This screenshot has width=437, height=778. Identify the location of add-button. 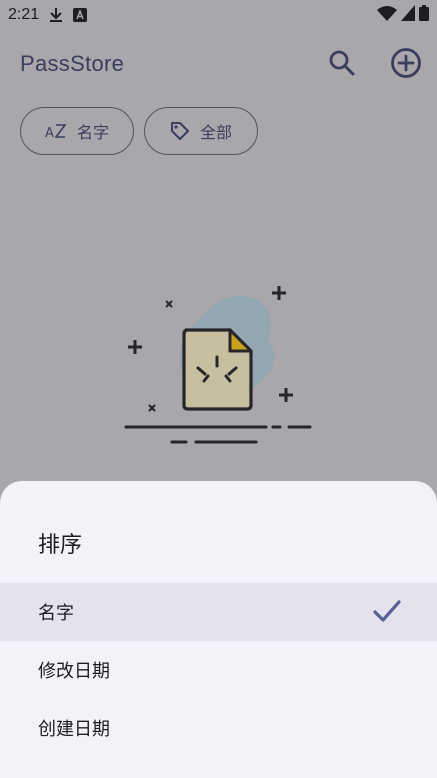
(406, 63).